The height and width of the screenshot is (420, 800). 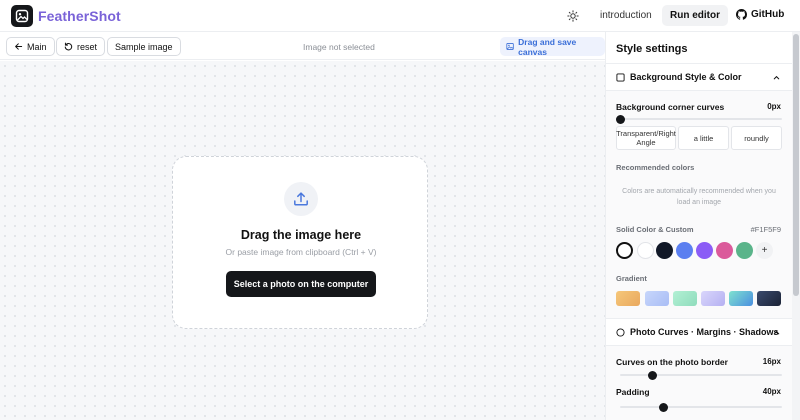 I want to click on gradient-swatch-orange, so click(x=628, y=298).